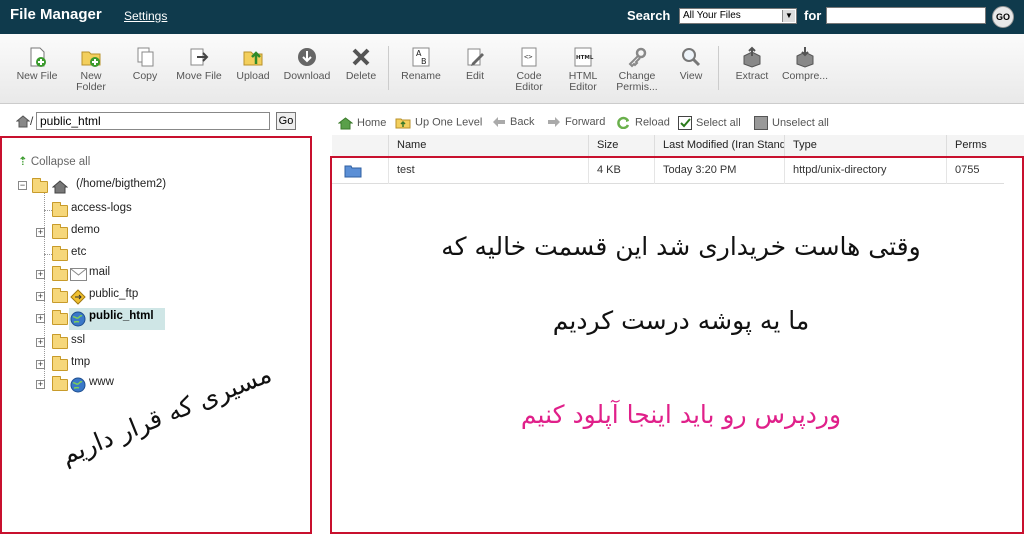 This screenshot has height=534, width=1024. I want to click on view-button: View, so click(691, 64).